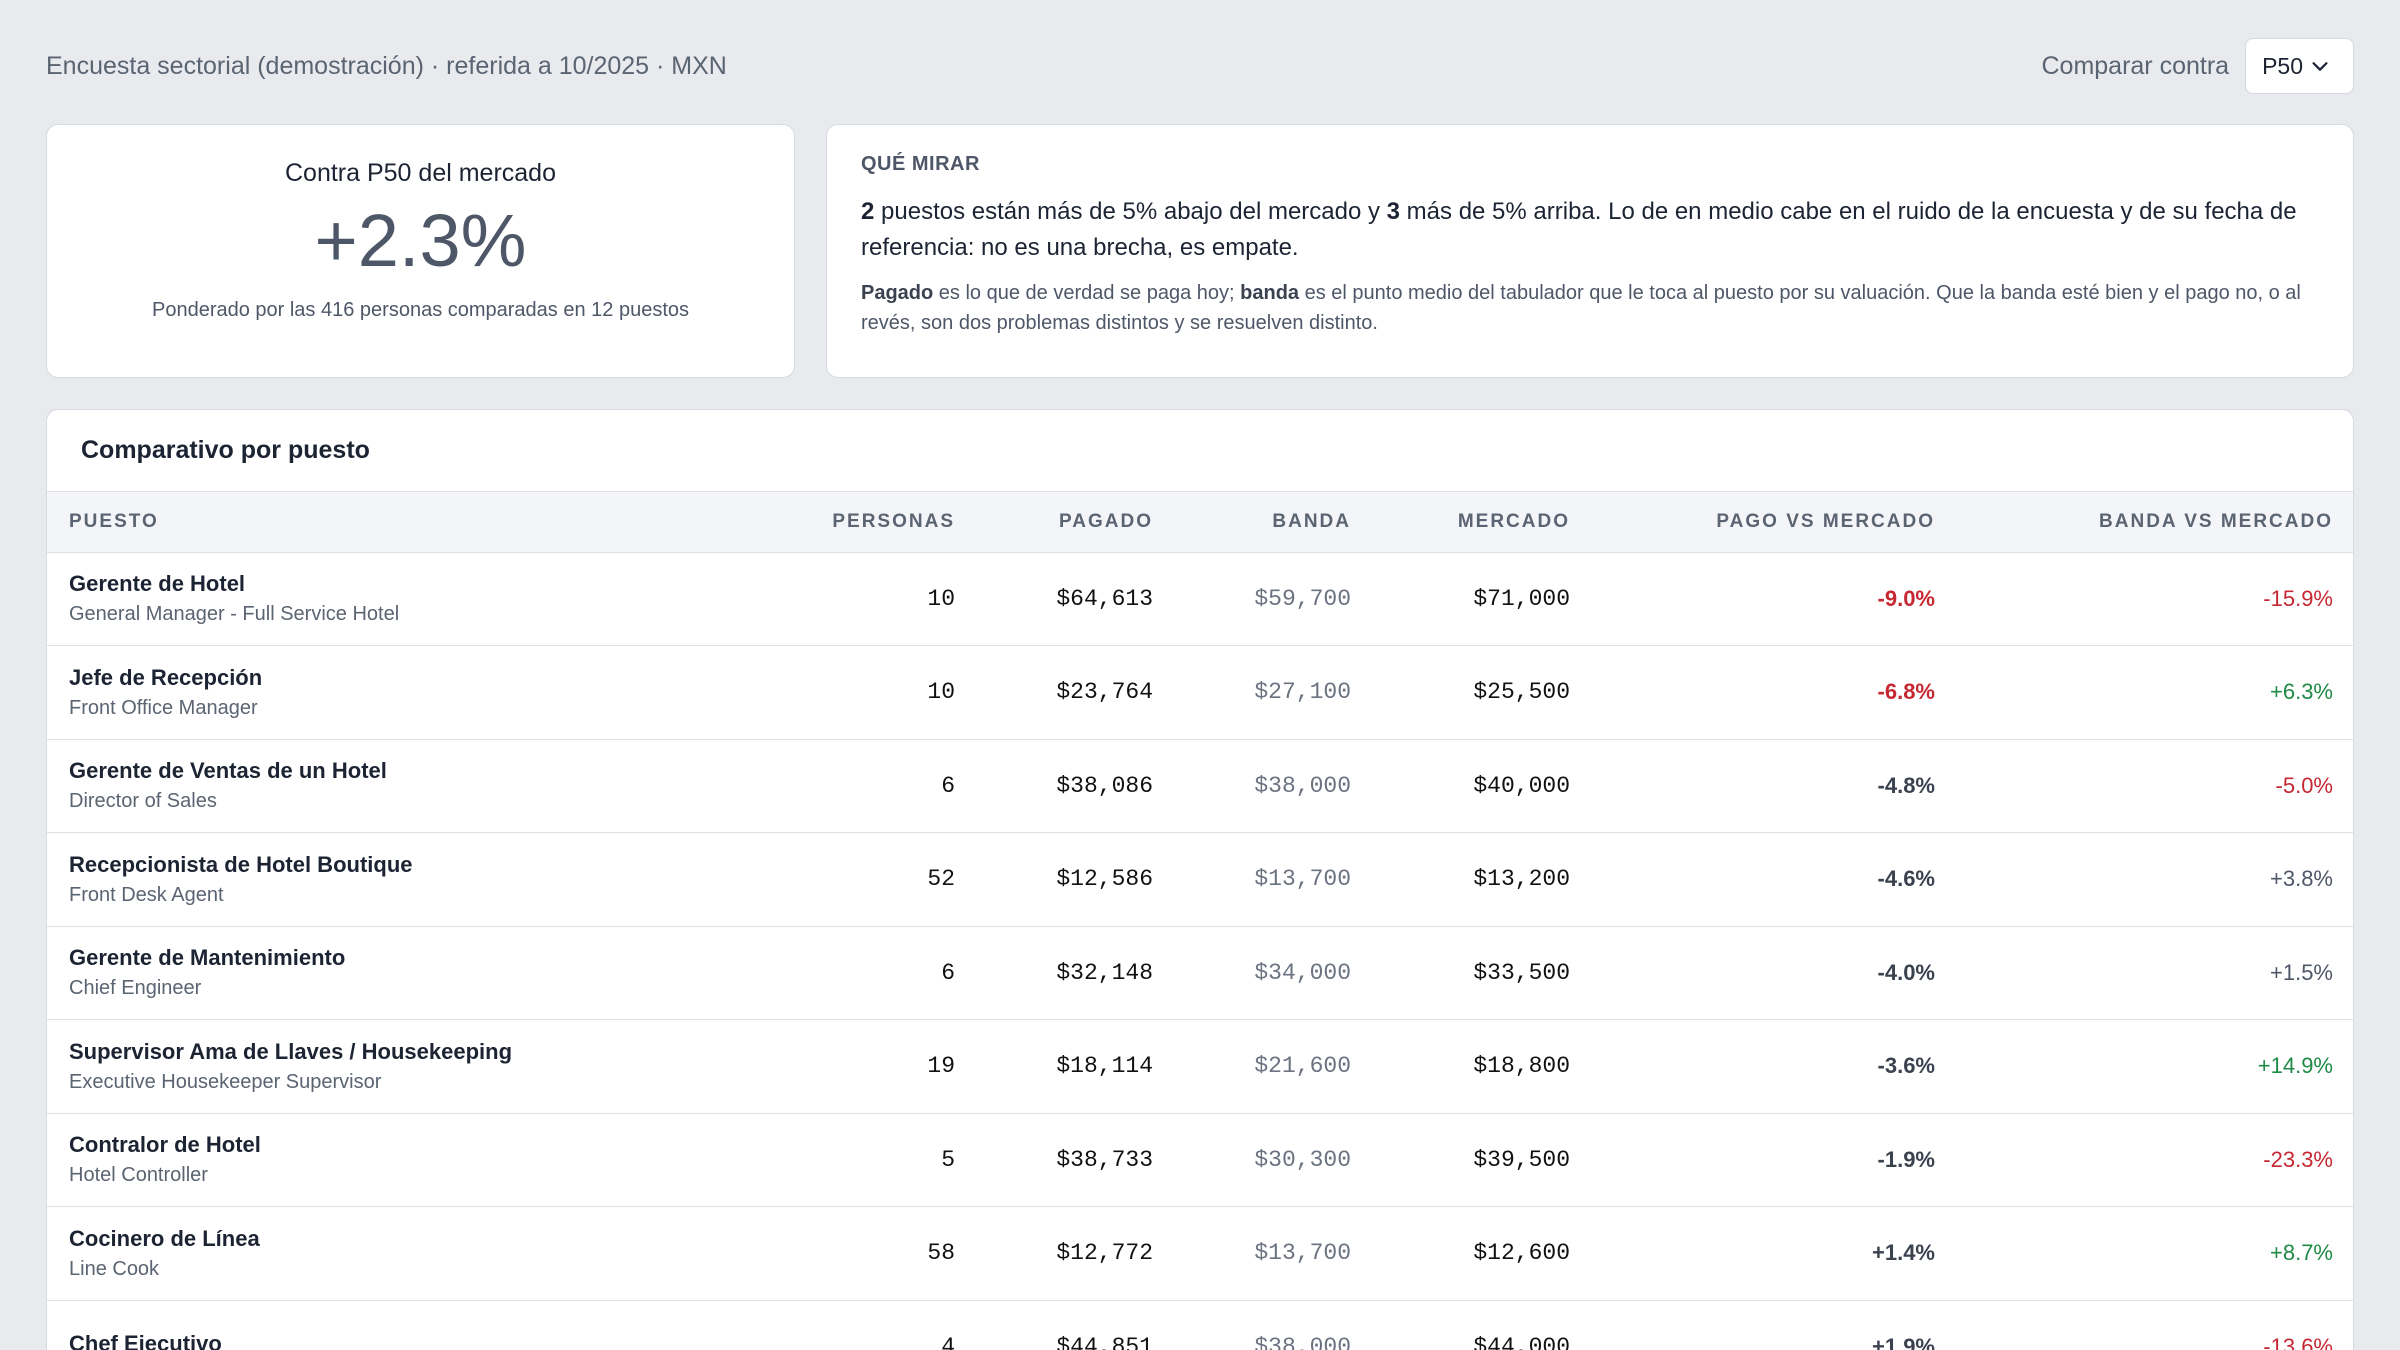 The width and height of the screenshot is (2400, 1350). What do you see at coordinates (856, 1066) in the screenshot?
I see `cell-personas: 19` at bounding box center [856, 1066].